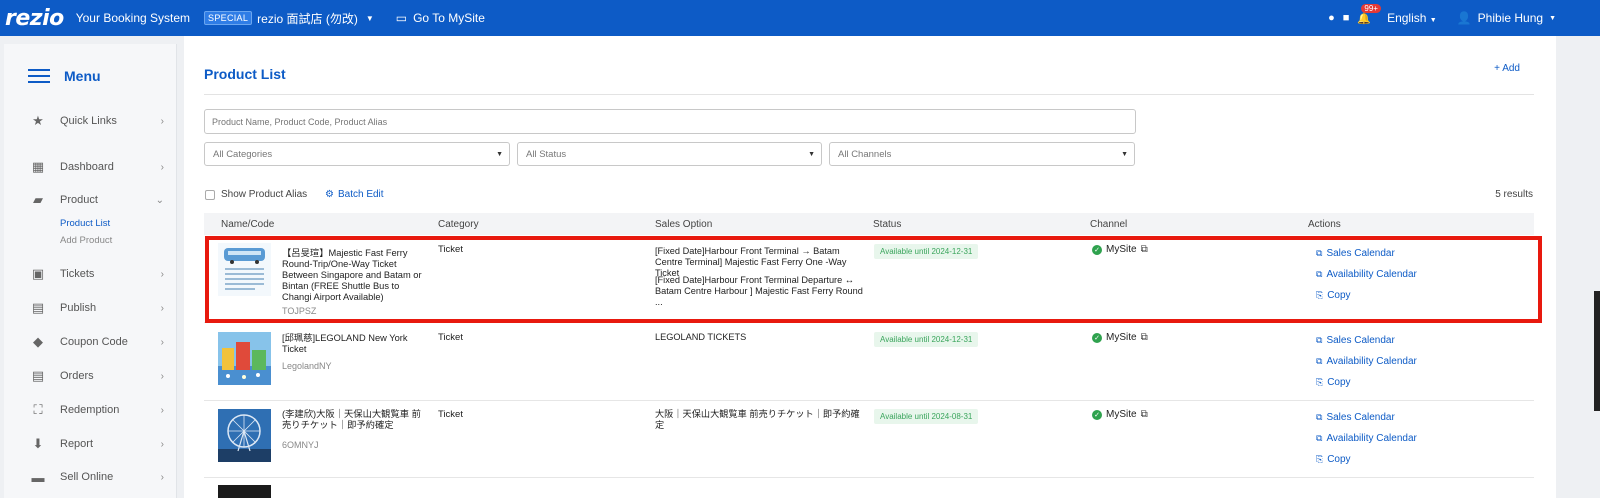  Describe the element at coordinates (228, 18) in the screenshot. I see `special-badge: SPECIAL` at that location.